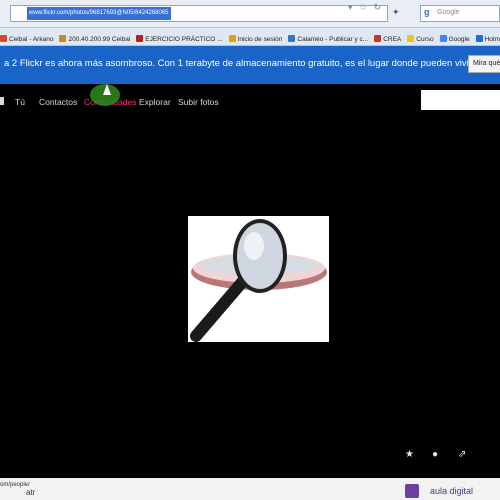 This screenshot has height=500, width=500. I want to click on bookmark-label: Hotmail, so click(492, 39).